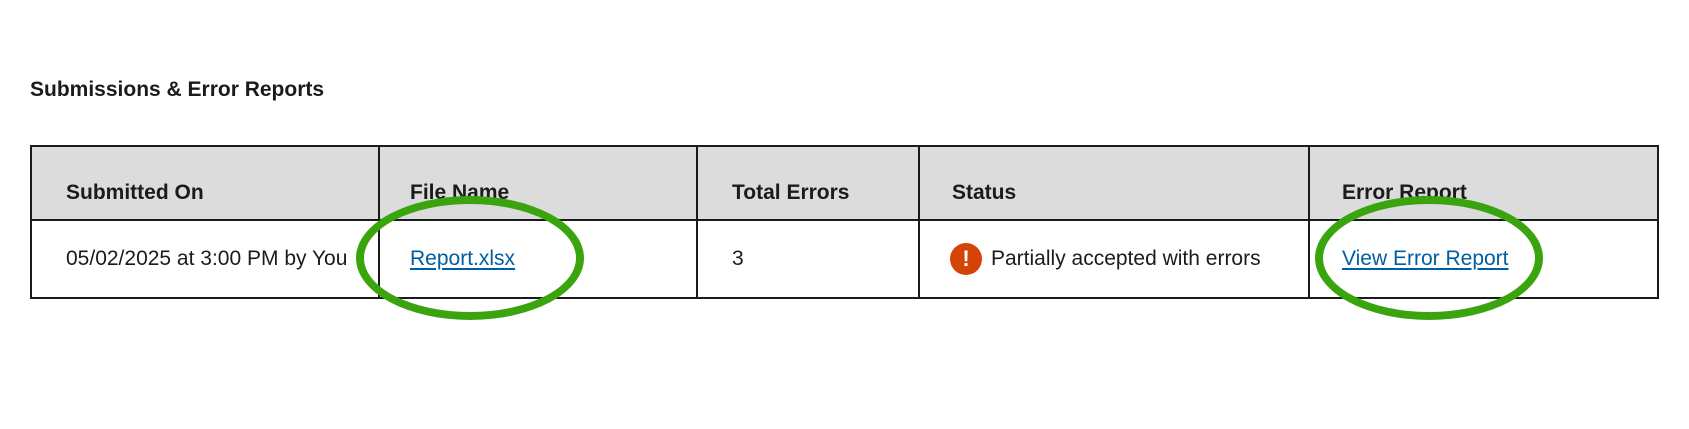  I want to click on header-error-report: Error Report, so click(1483, 183).